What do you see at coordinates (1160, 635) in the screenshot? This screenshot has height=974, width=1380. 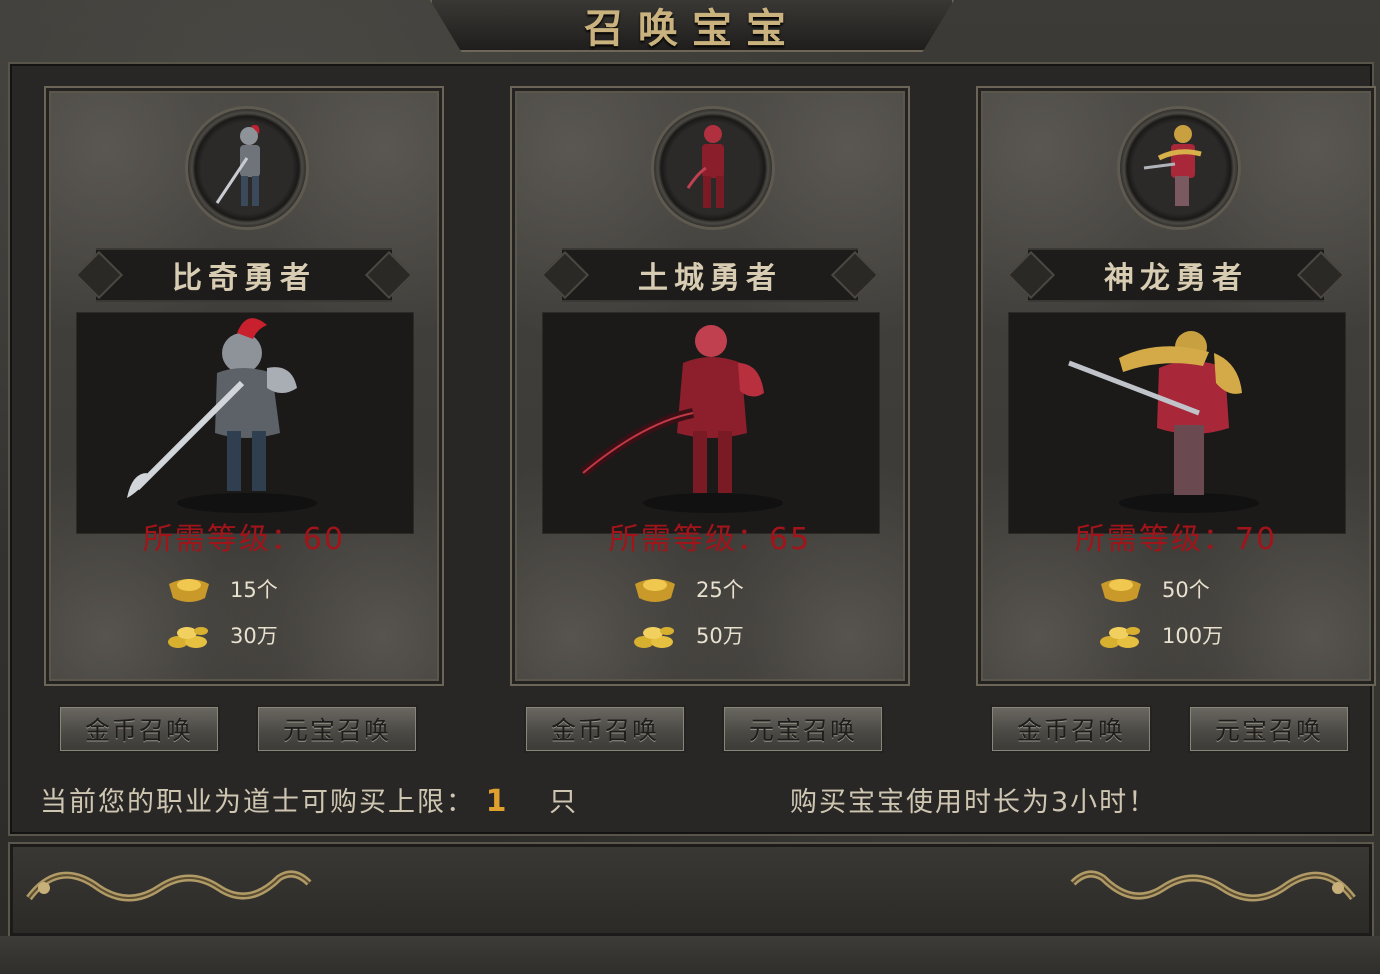 I see `gold-cost-row: 100万` at bounding box center [1160, 635].